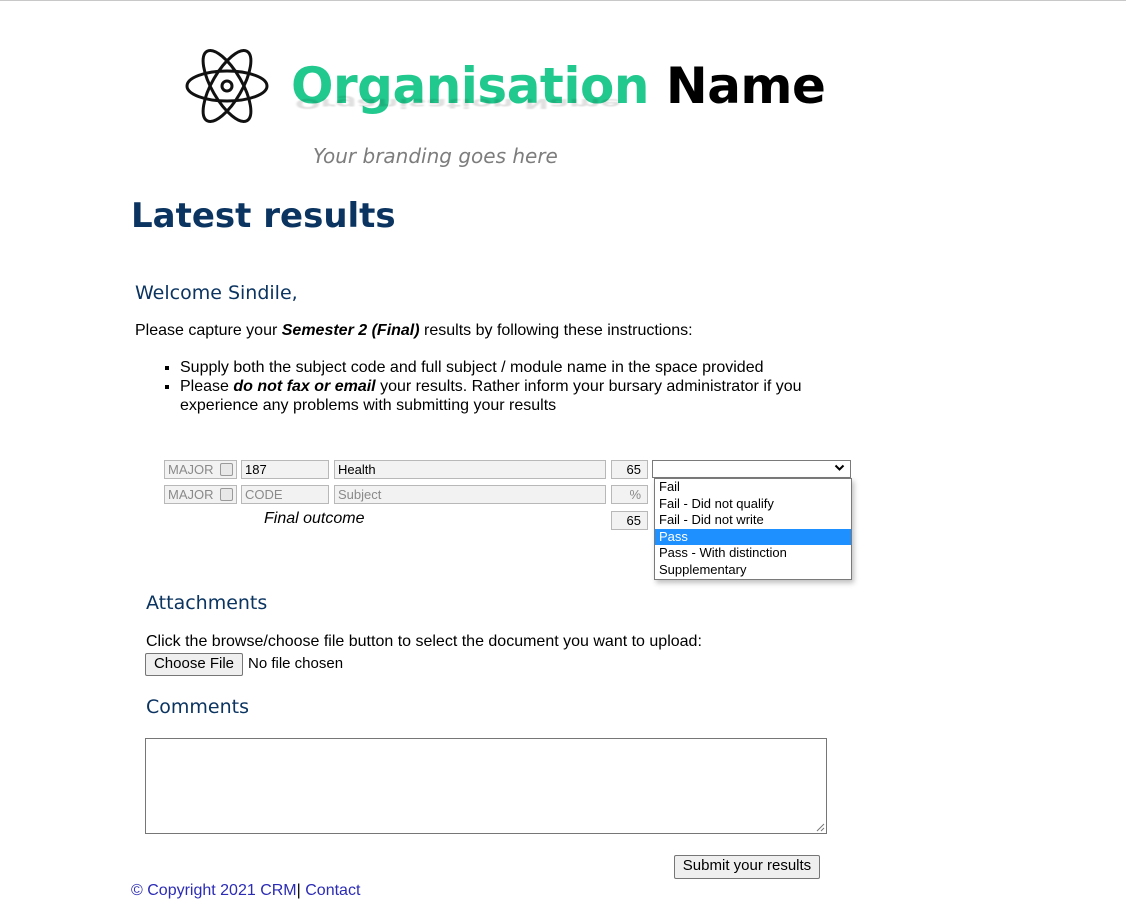  I want to click on subject-name-input: Subject, so click(470, 494).